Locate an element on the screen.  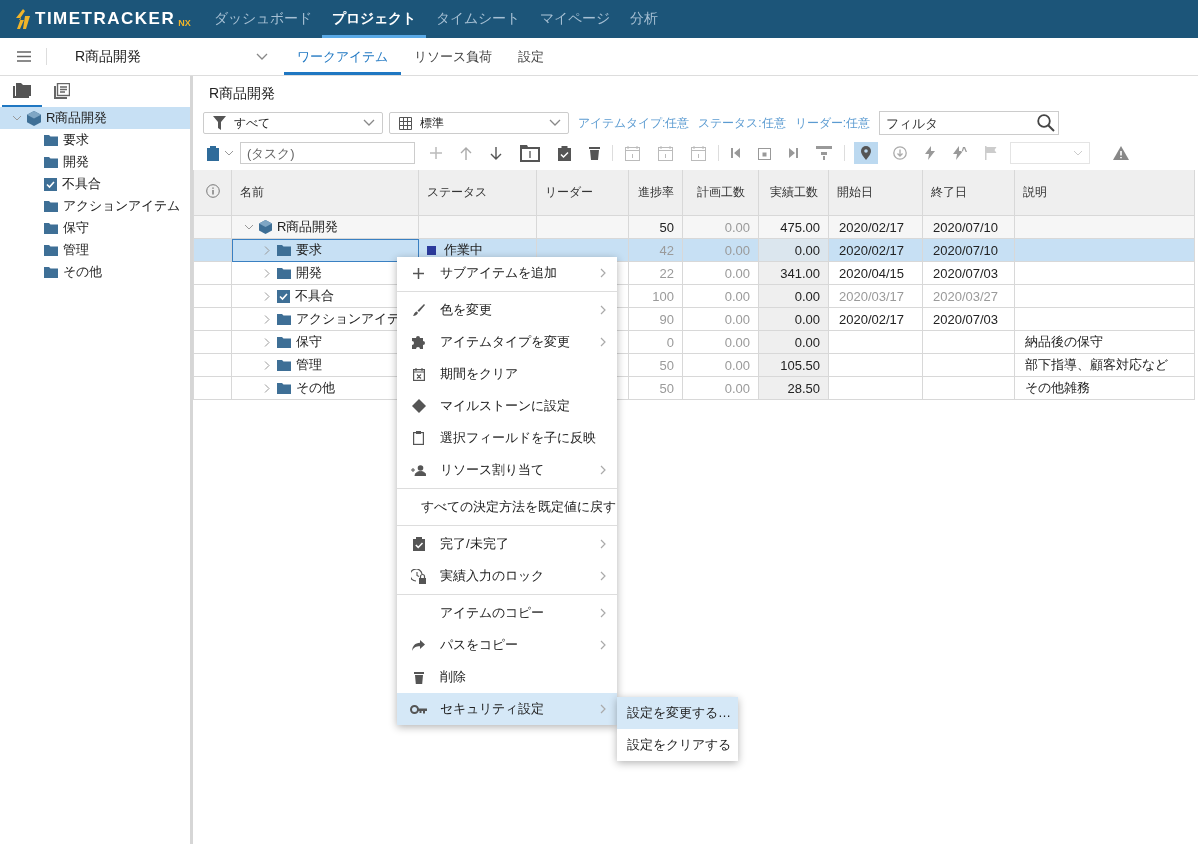
search-icon is located at coordinates (1046, 123).